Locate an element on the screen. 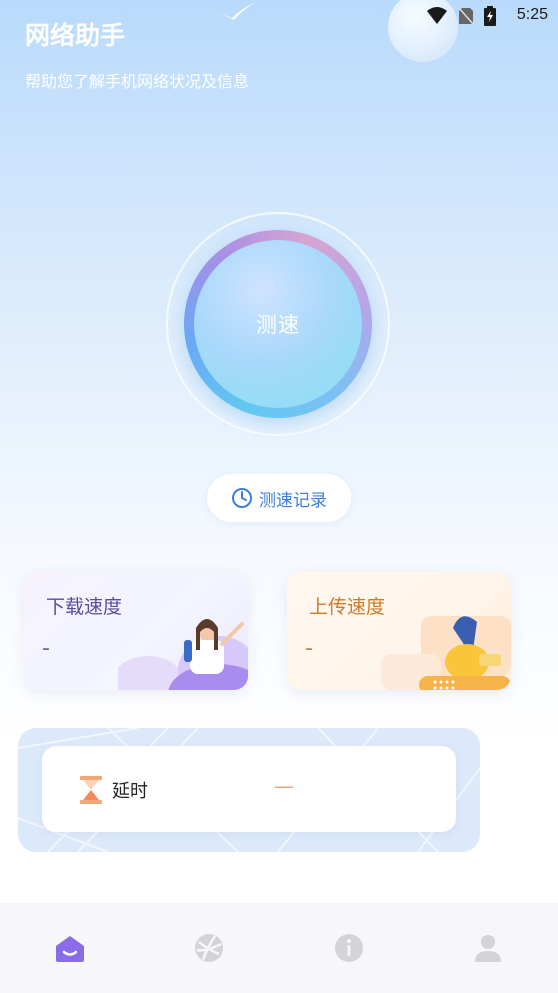 This screenshot has height=993, width=558. app-subtitle: 帮助您了解手机网络状况及信息 is located at coordinates (137, 81).